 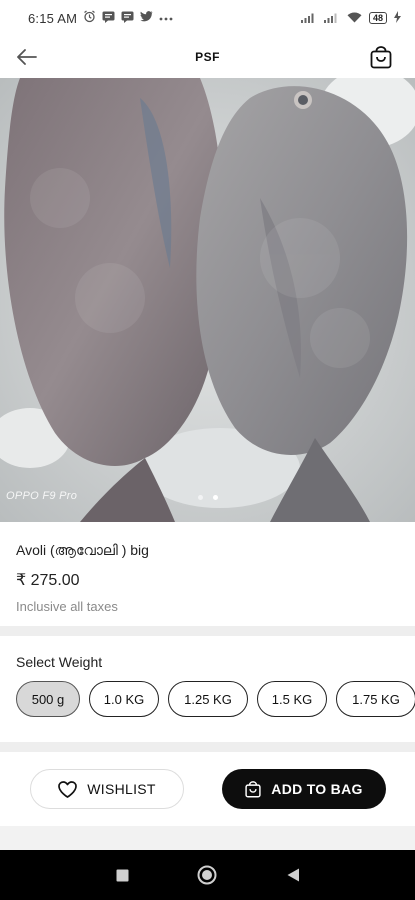 I want to click on home-circle-icon, so click(x=207, y=875).